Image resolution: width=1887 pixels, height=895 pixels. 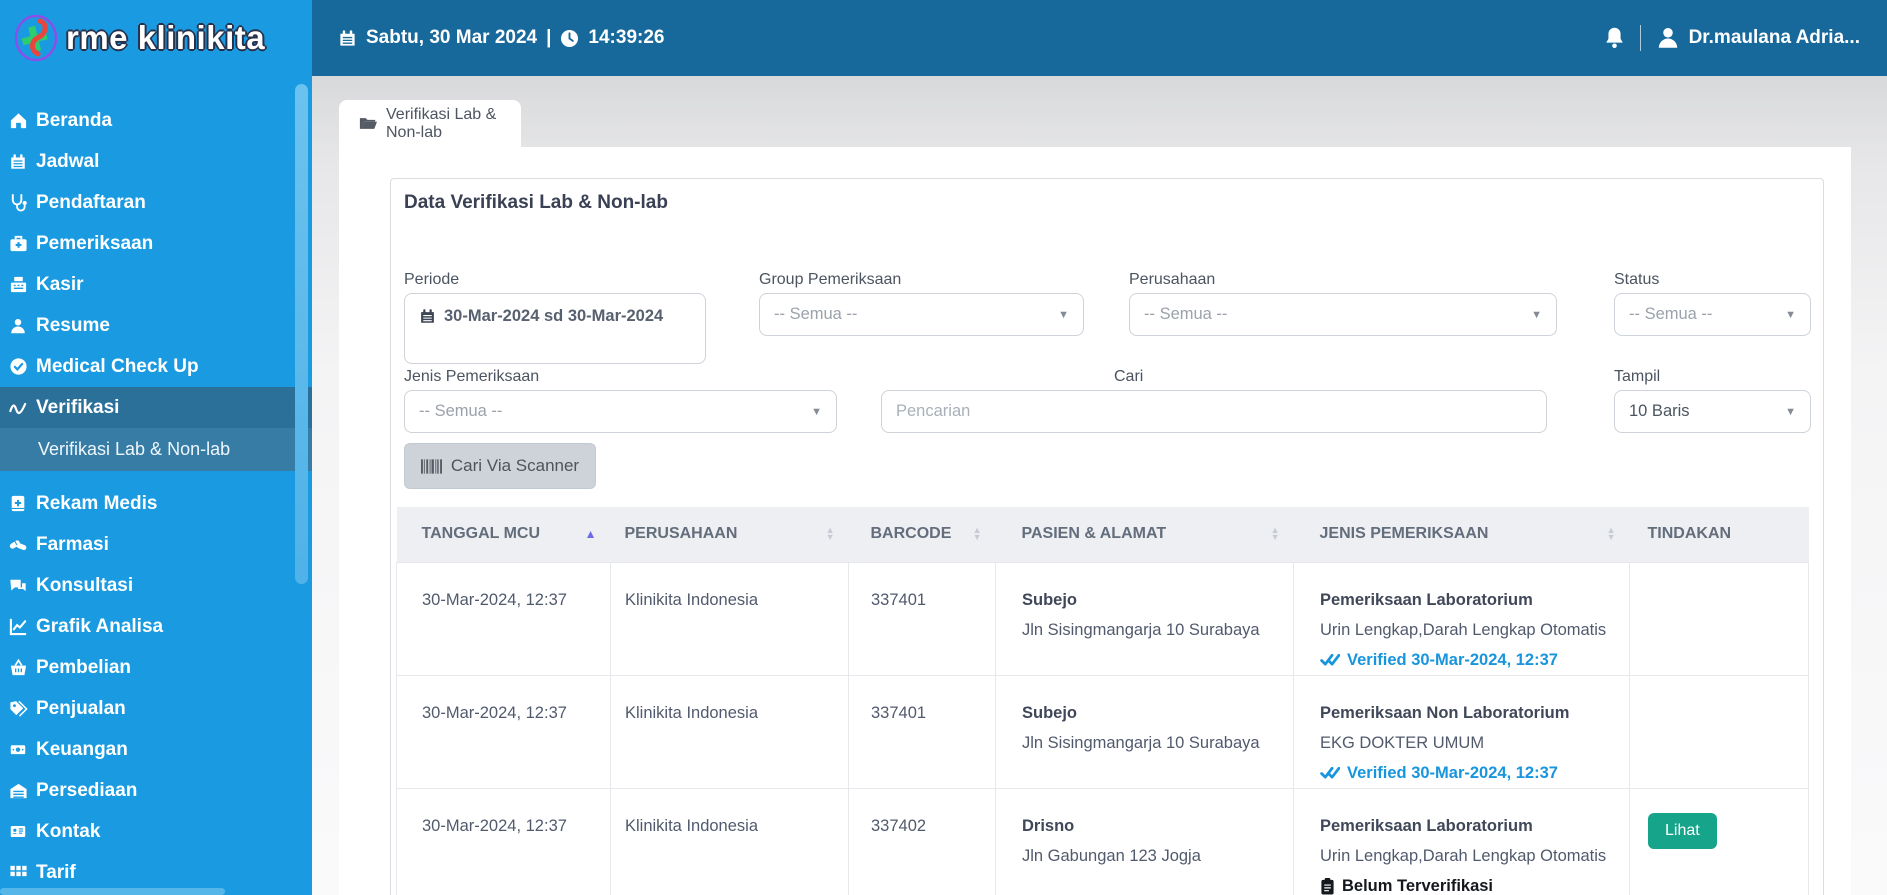 What do you see at coordinates (1343, 314) in the screenshot?
I see `perusahaan-select: -- Semua -- ▼` at bounding box center [1343, 314].